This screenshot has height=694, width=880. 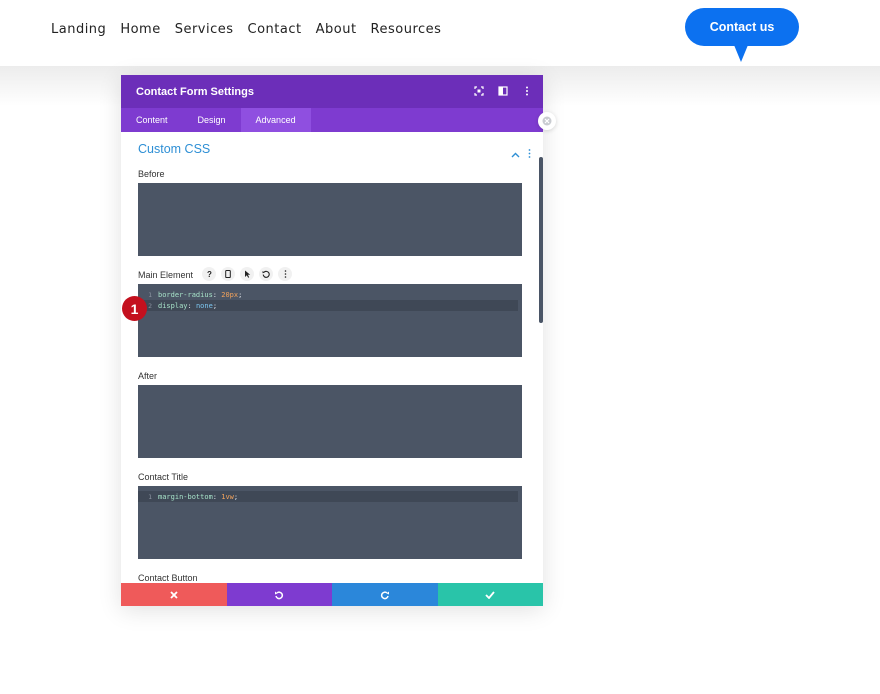 What do you see at coordinates (185, 294) in the screenshot?
I see `css-property: border-radius` at bounding box center [185, 294].